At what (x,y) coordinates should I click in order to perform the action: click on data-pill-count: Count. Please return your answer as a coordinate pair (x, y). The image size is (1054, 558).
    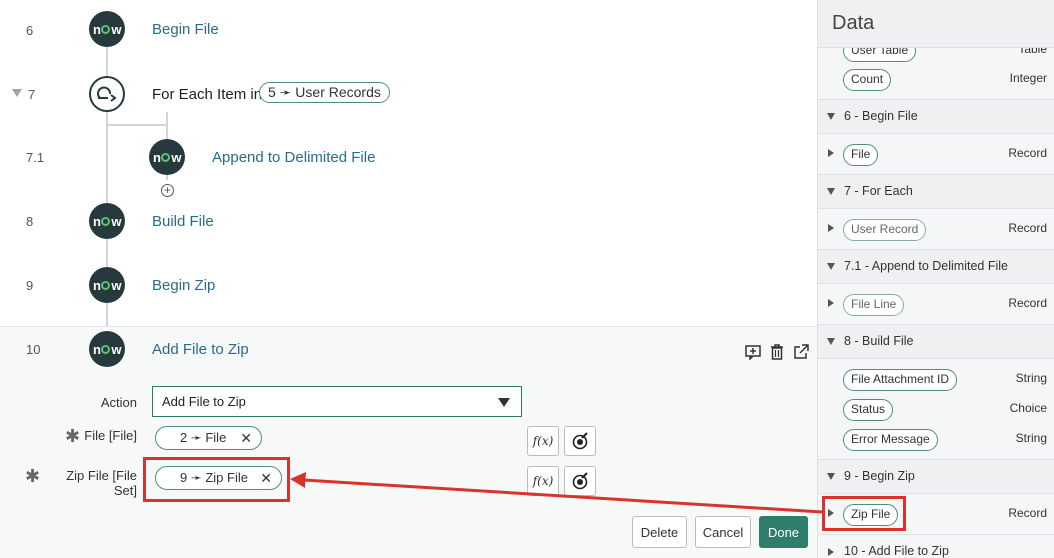
    Looking at the image, I should click on (867, 80).